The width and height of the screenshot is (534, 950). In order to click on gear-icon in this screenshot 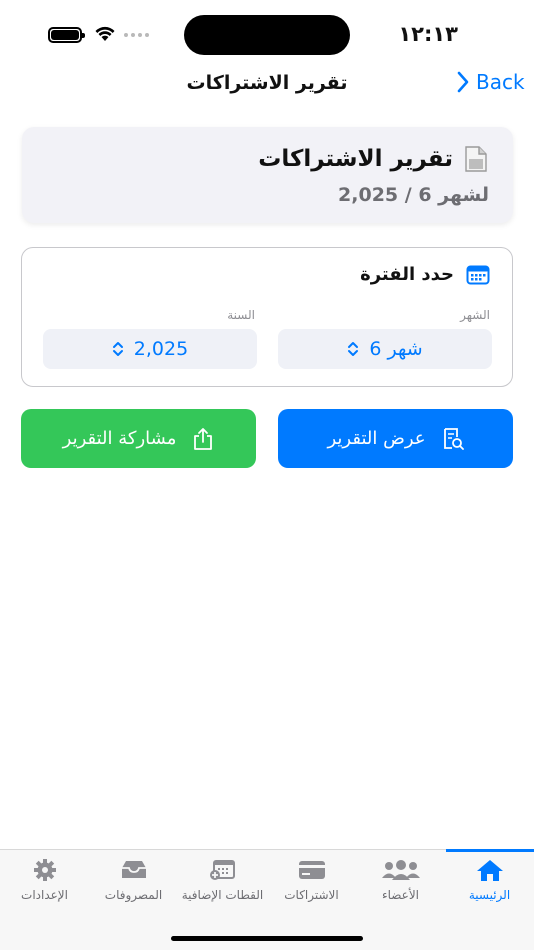, I will do `click(44, 870)`.